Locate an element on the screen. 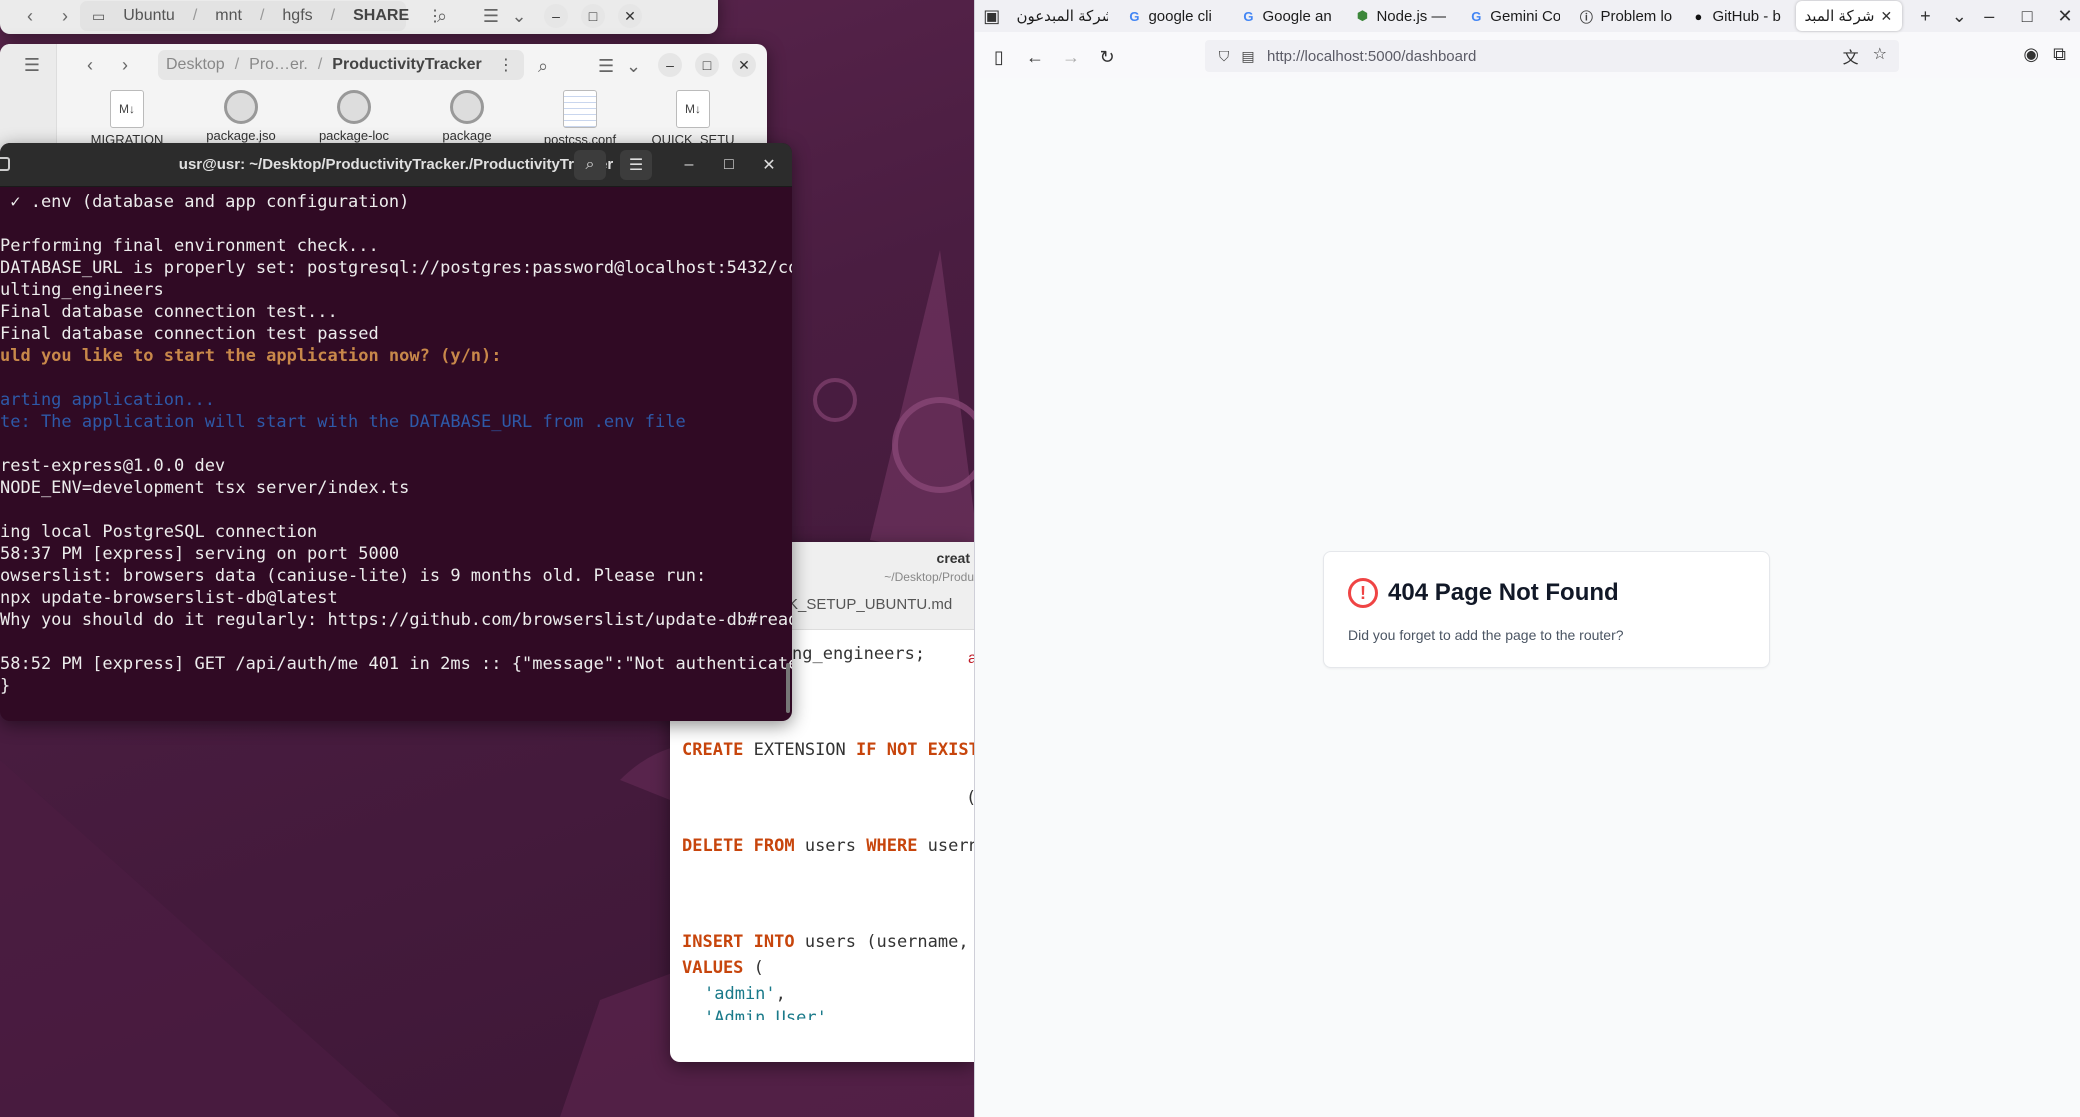 The width and height of the screenshot is (2080, 1117). google-icon: G is located at coordinates (1476, 16).